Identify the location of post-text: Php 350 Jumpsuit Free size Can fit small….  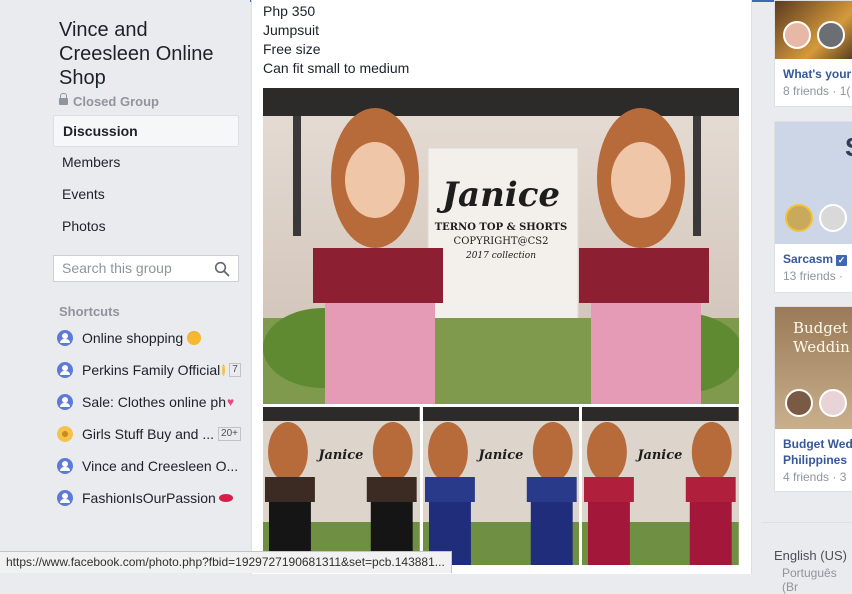
(336, 40).